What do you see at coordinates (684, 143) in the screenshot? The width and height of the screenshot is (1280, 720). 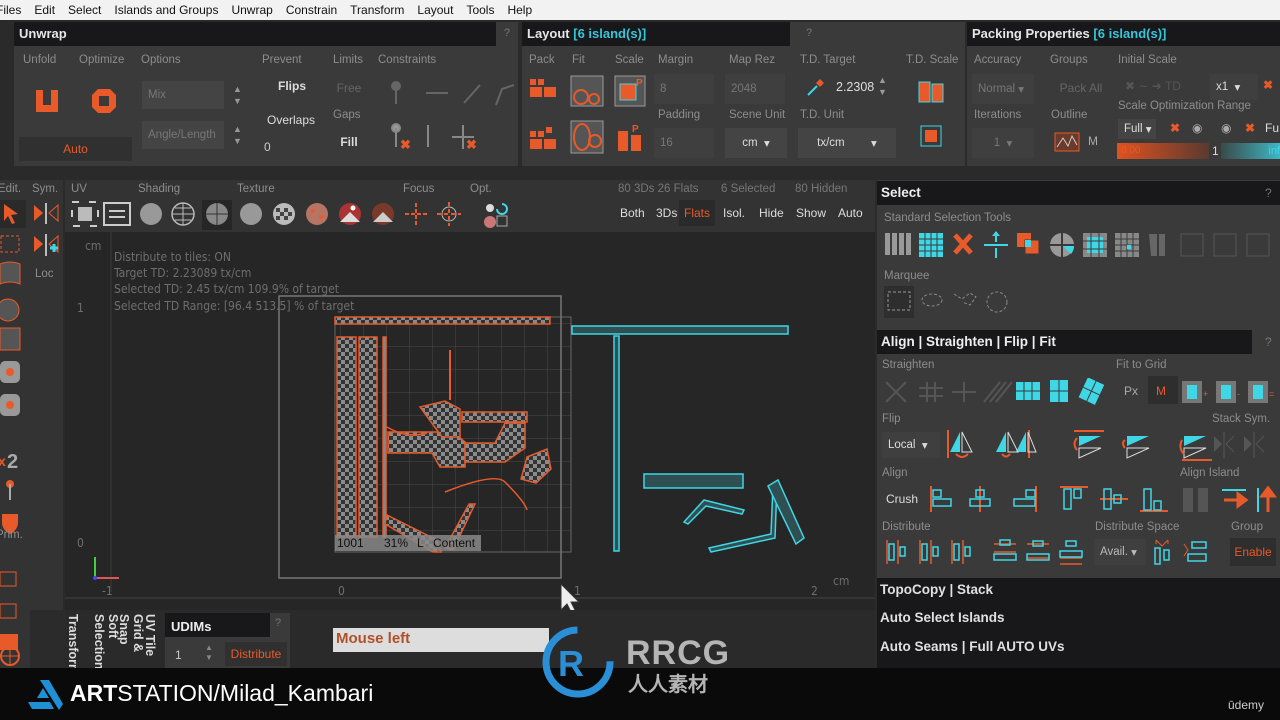 I see `padding-input: 16` at bounding box center [684, 143].